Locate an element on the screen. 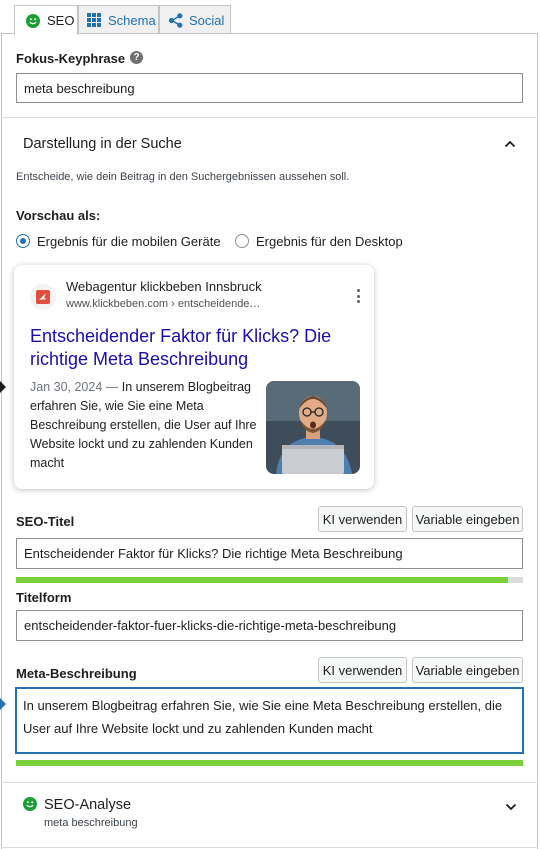 The image size is (540, 849). slug-label: Titelform is located at coordinates (44, 597).